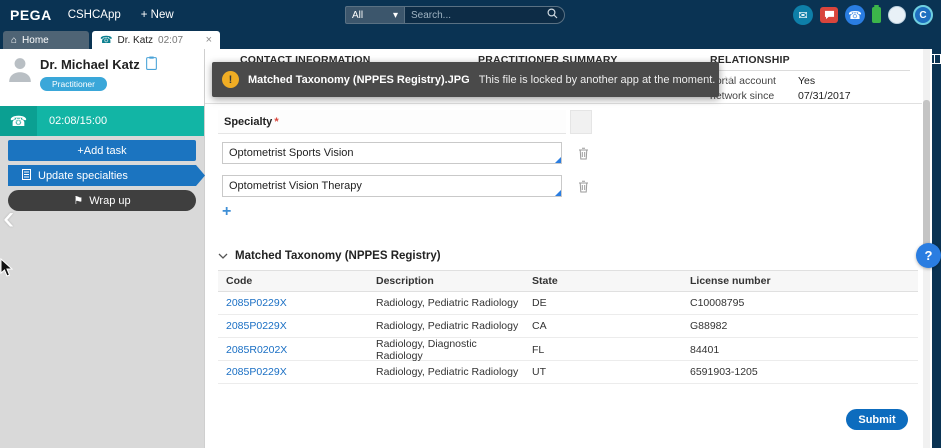 The width and height of the screenshot is (941, 448). I want to click on call-phone-icon: ☎, so click(18, 121).